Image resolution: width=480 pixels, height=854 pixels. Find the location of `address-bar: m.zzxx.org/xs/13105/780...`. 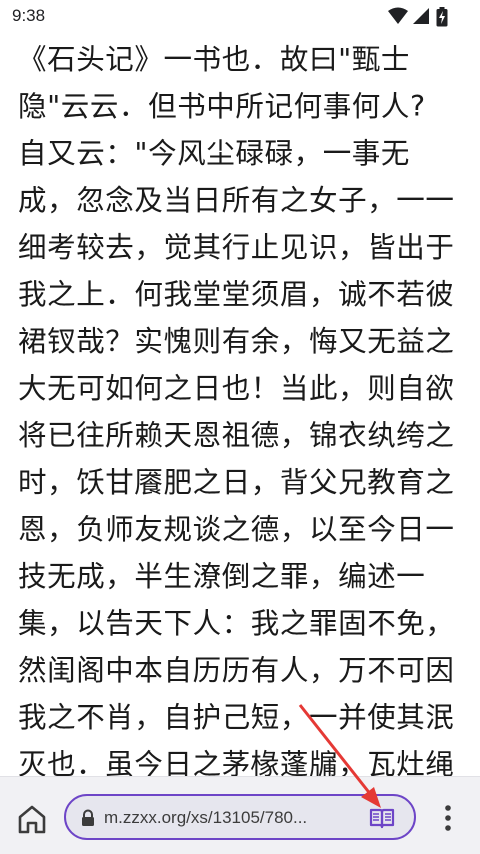

address-bar: m.zzxx.org/xs/13105/780... is located at coordinates (240, 817).